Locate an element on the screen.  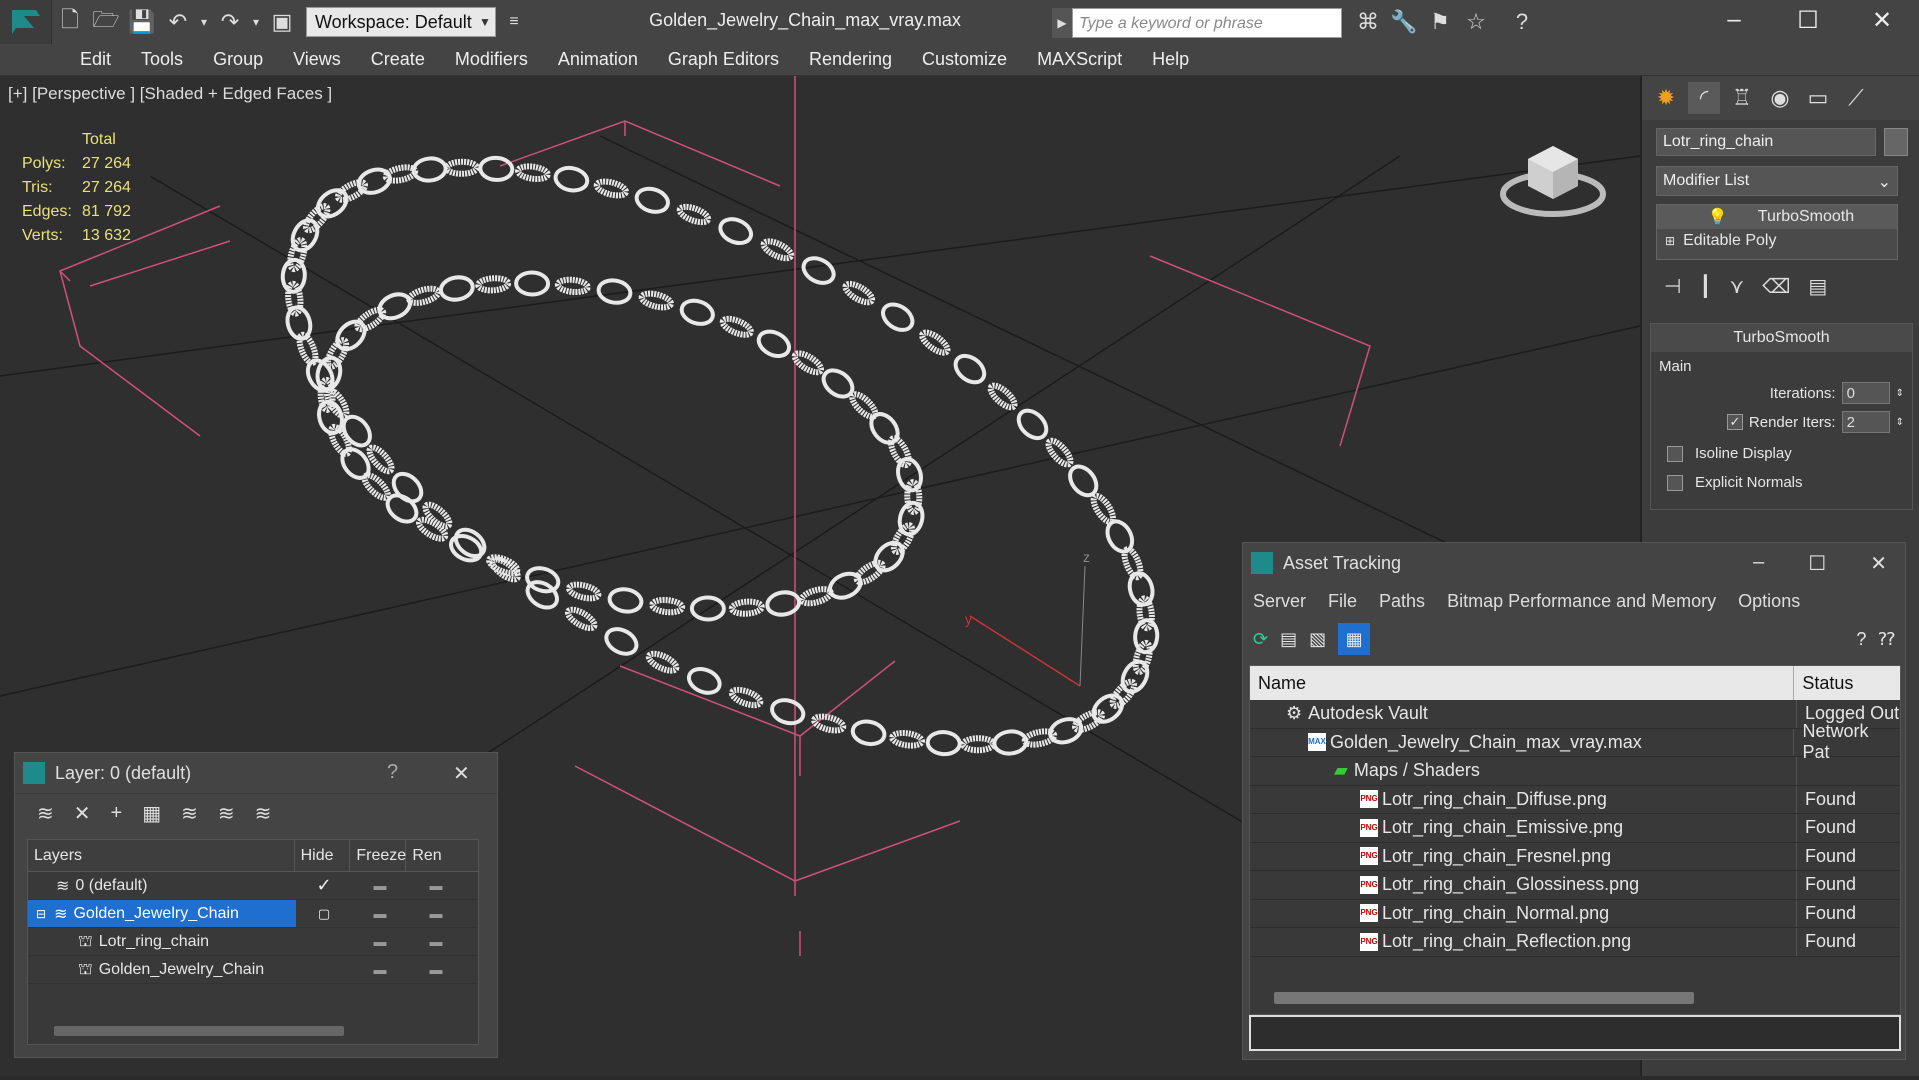
menu-edit: Edit is located at coordinates (95, 59).